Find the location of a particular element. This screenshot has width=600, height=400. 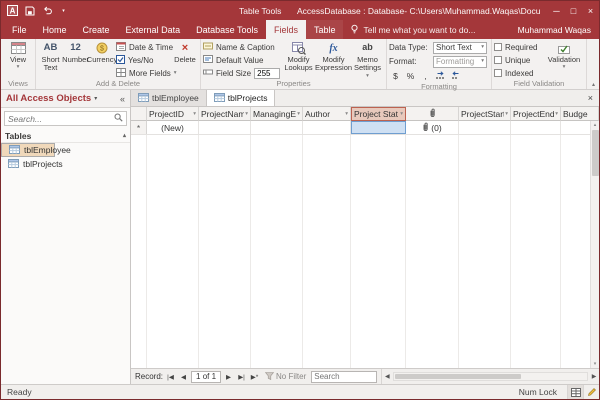

column-header-projectid: ProjectID ▾ is located at coordinates (173, 114).